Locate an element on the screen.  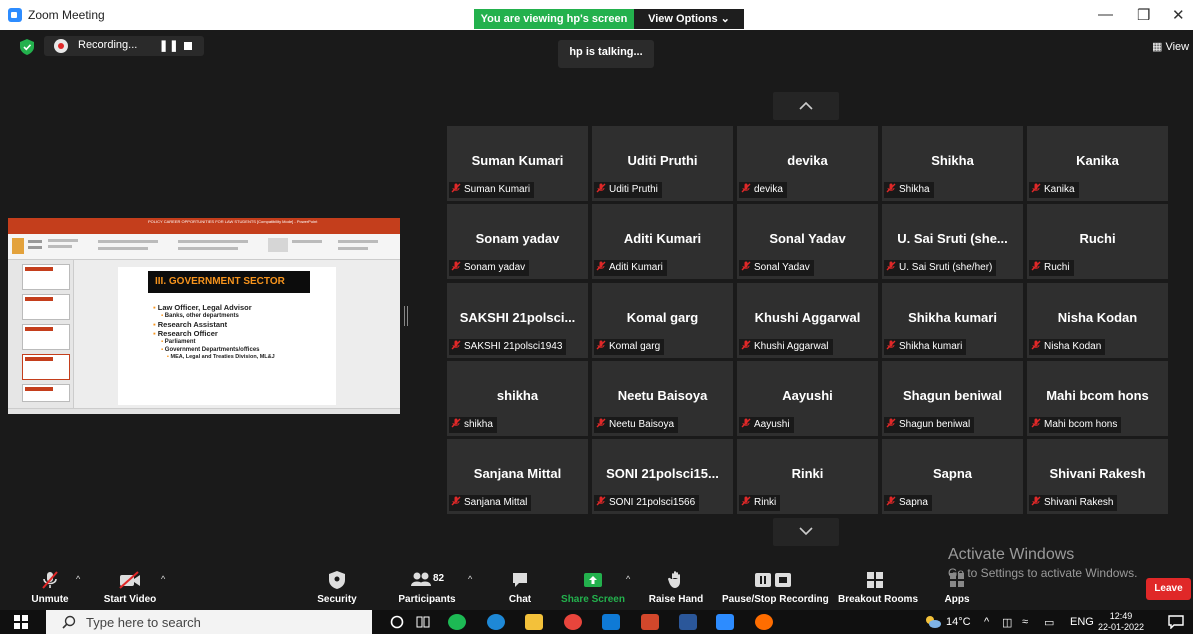
participant-label: Aditi Kumari is located at coordinates (630, 268).